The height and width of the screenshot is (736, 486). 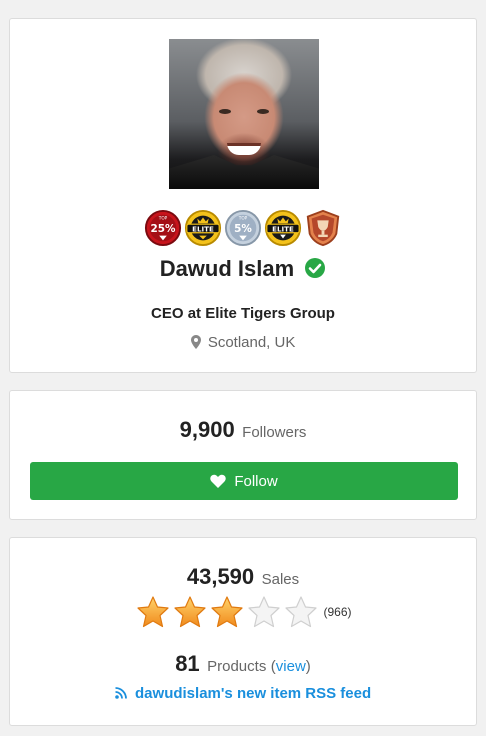 I want to click on followers-count: 9,900, so click(x=207, y=429).